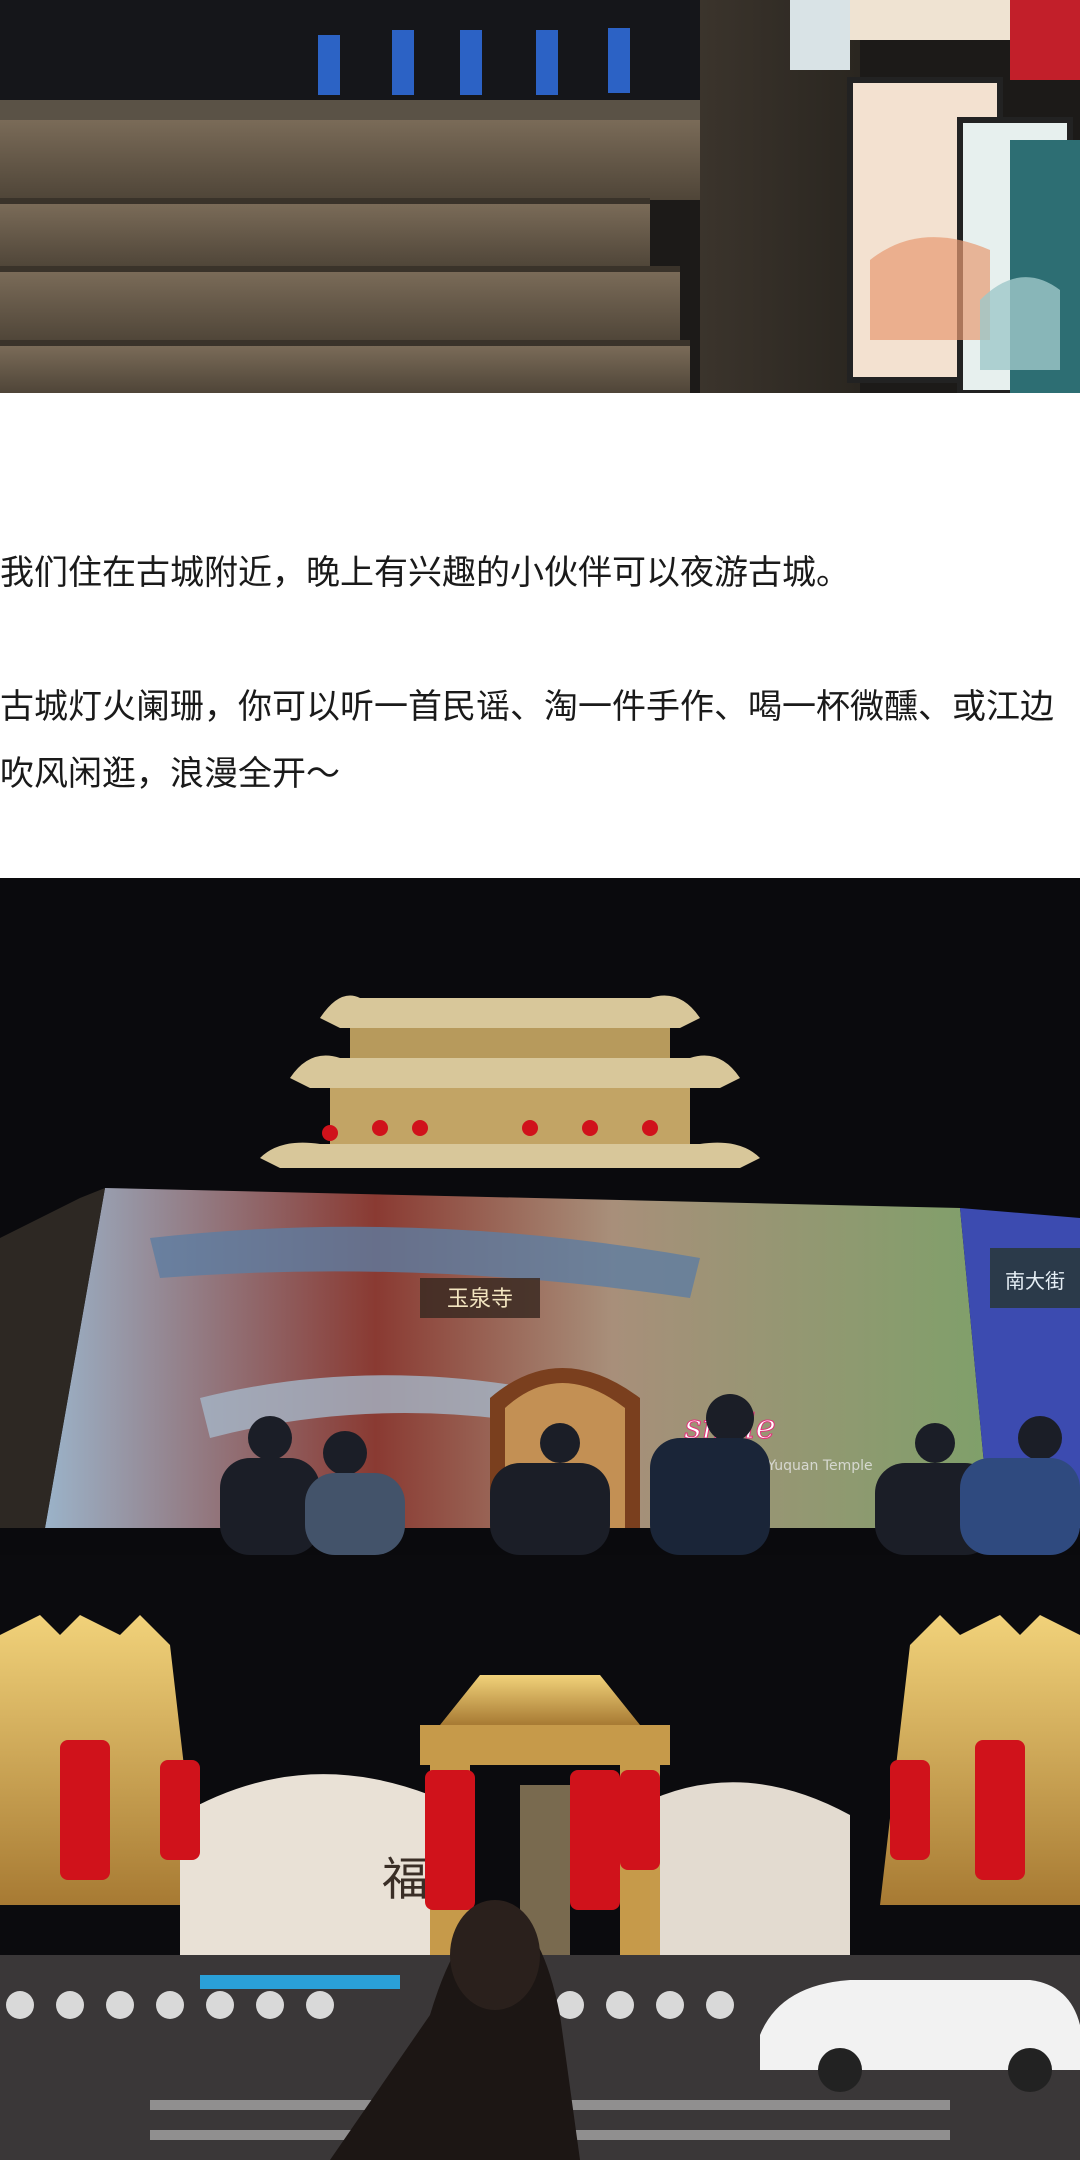 The image size is (1080, 2160). Describe the element at coordinates (425, 573) in the screenshot. I see `article-paragraph-1: 我们住在古城附近，晚上有兴趣的小伙伴可以夜游古城。` at that location.